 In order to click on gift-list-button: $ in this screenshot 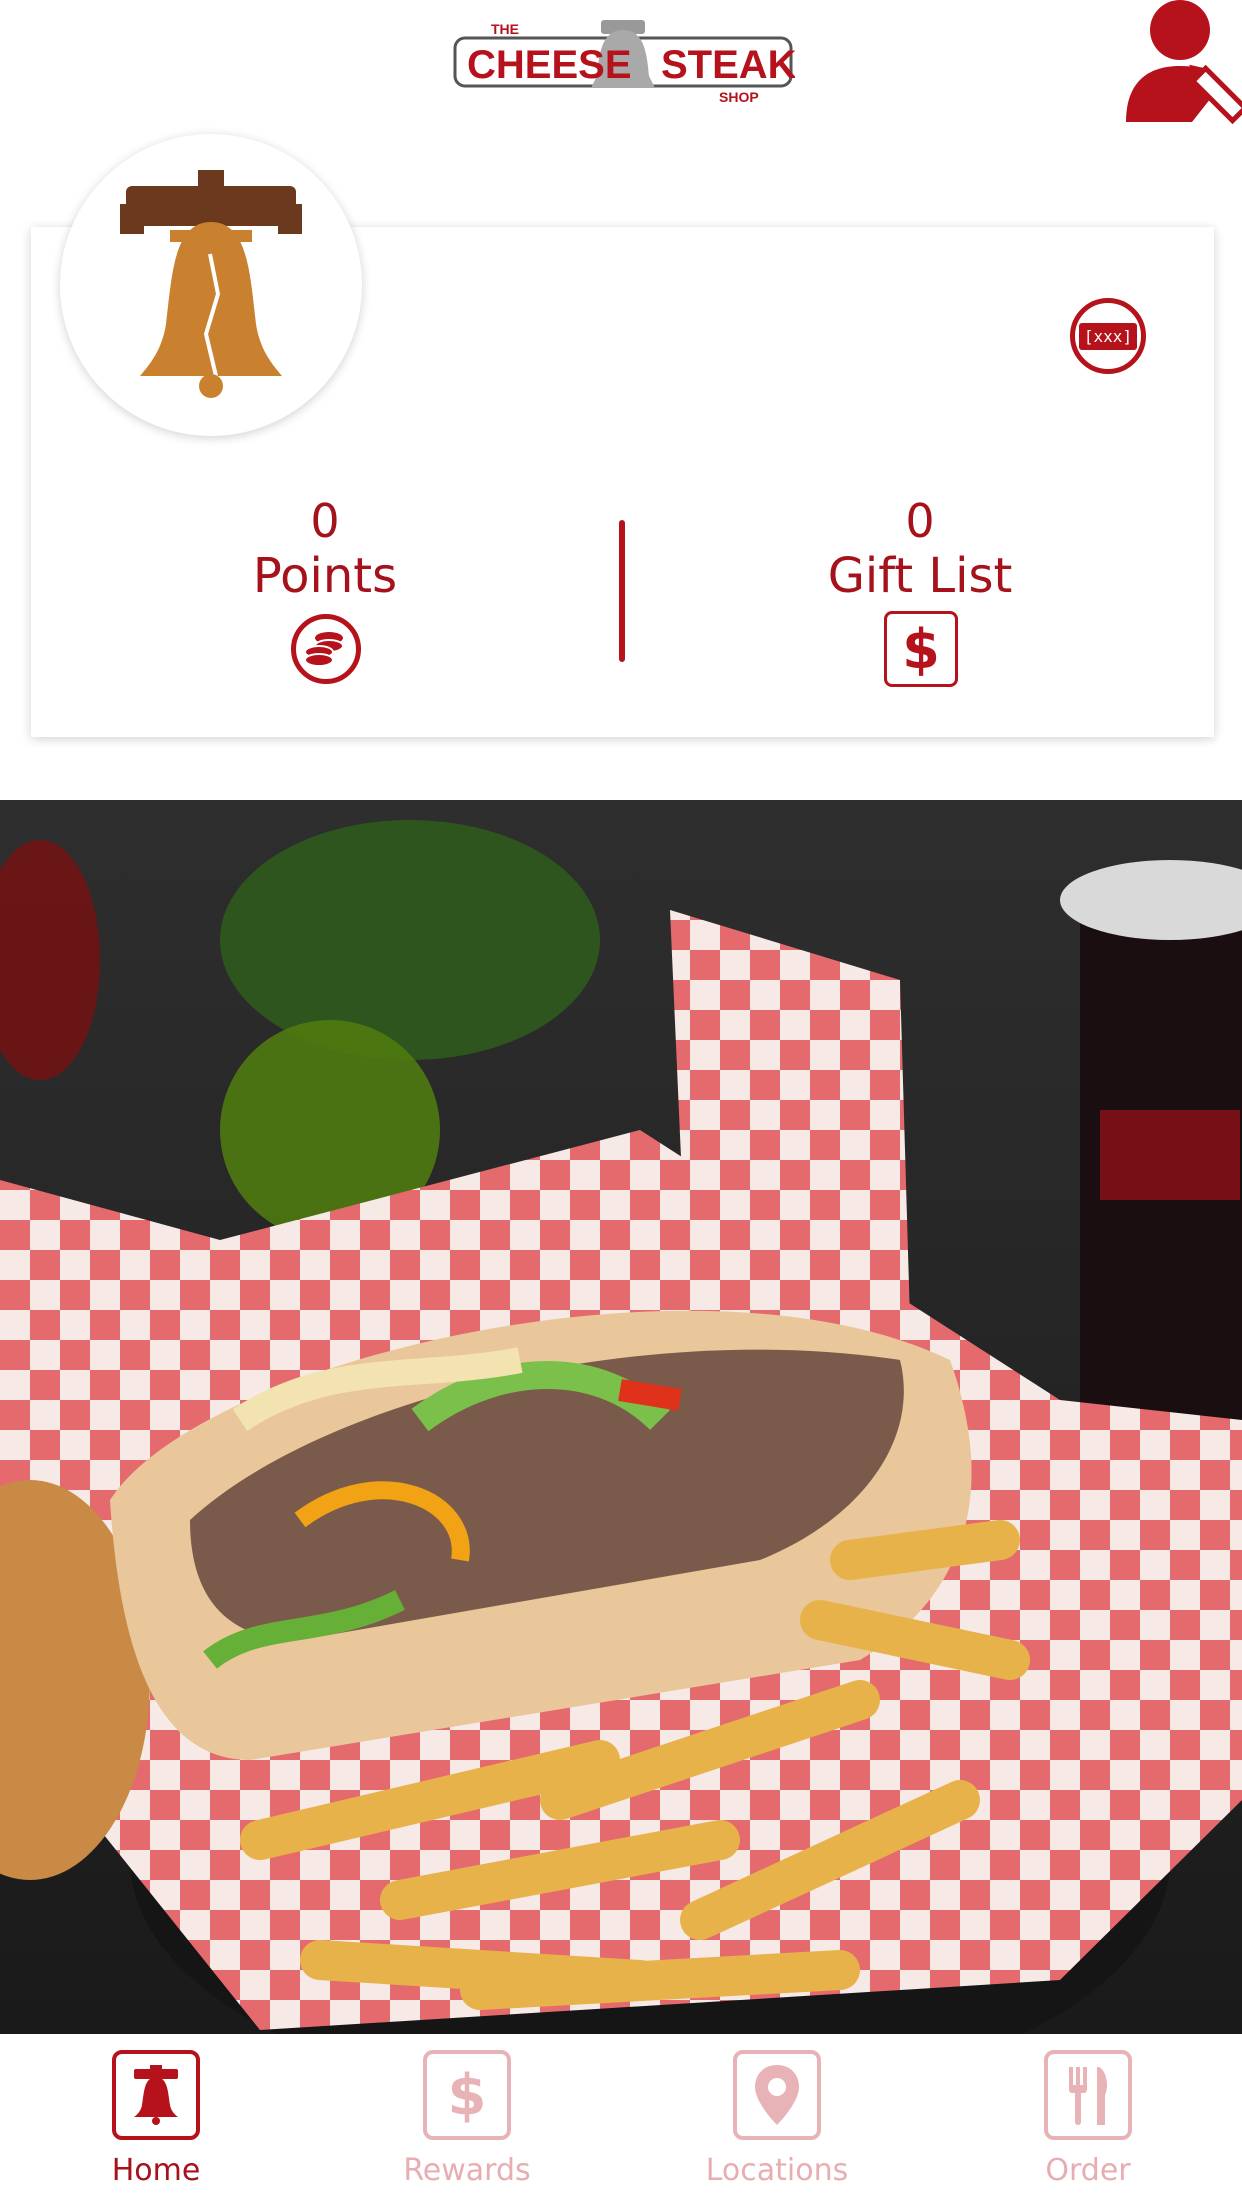, I will do `click(921, 649)`.